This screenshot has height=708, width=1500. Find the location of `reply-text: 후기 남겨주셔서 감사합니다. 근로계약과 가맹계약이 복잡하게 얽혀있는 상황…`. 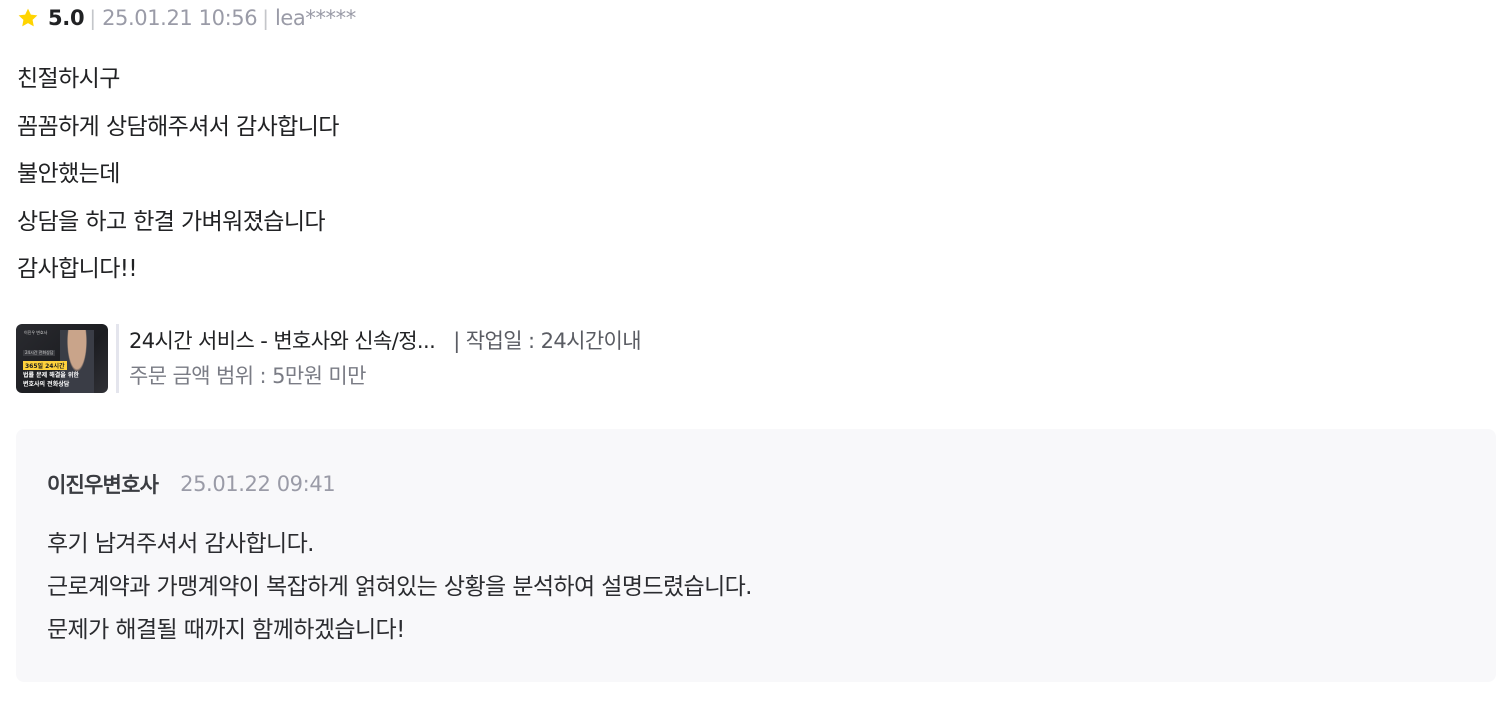

reply-text: 후기 남겨주셔서 감사합니다. 근로계약과 가맹계약이 복잡하게 얽혀있는 상황… is located at coordinates (400, 587).